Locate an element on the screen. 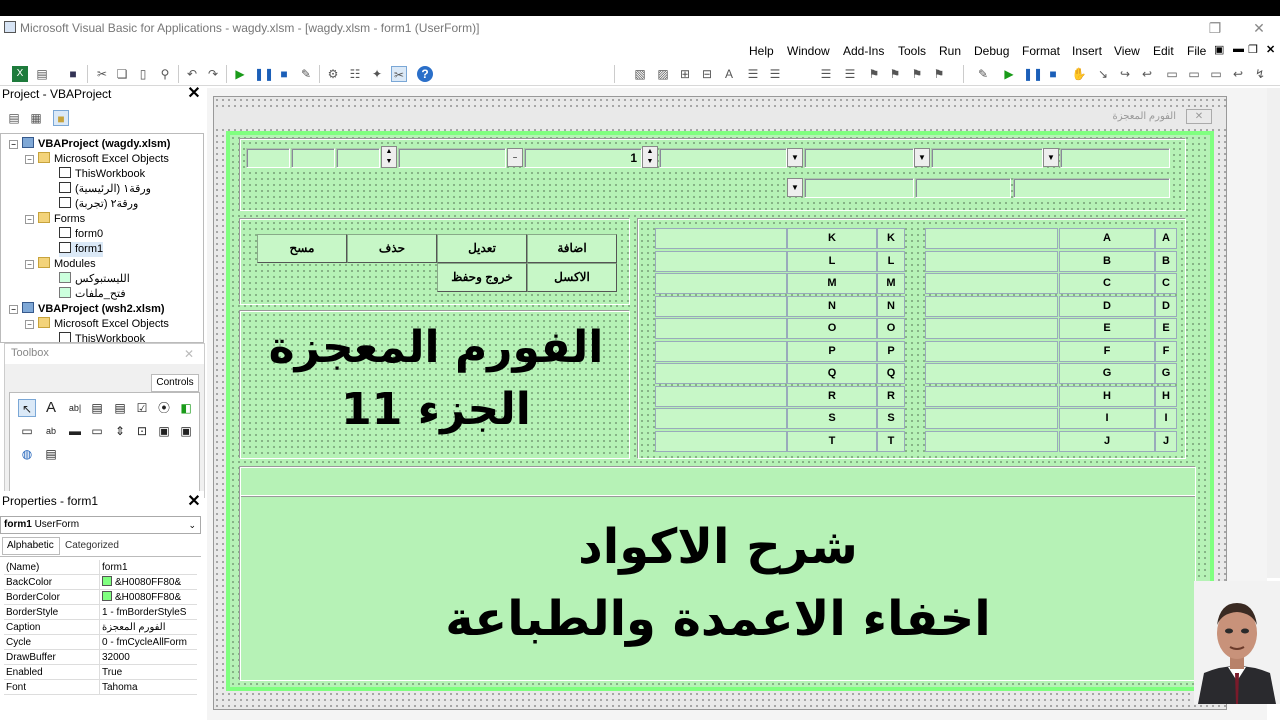 The width and height of the screenshot is (1280, 720). scrollbar-icon: ⇕ is located at coordinates (120, 431).